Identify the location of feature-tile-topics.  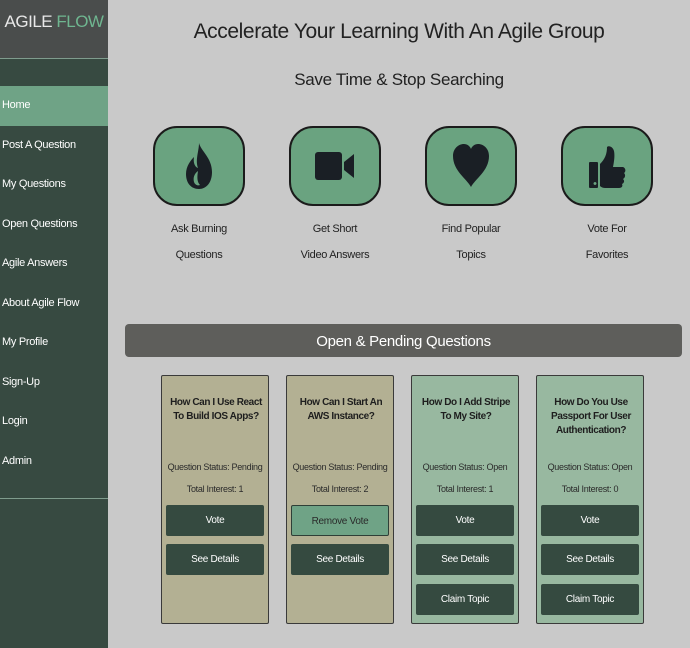
(471, 166).